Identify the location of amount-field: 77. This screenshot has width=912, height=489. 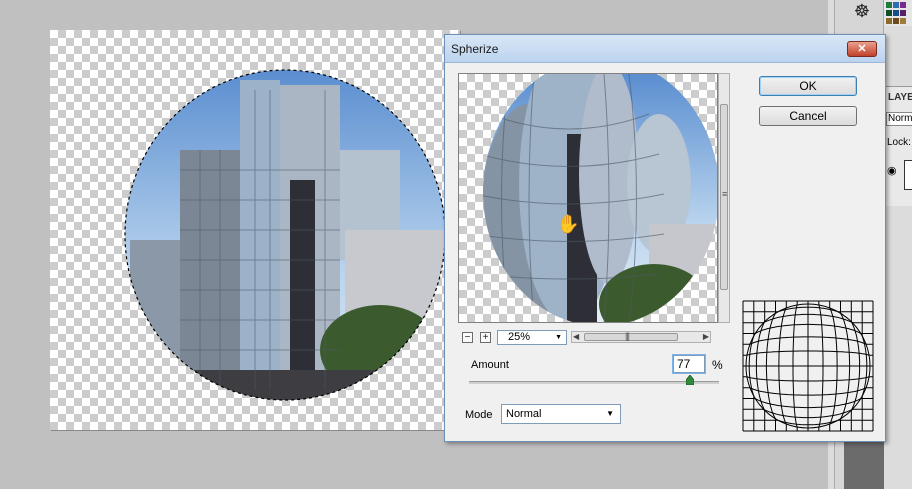
(689, 364).